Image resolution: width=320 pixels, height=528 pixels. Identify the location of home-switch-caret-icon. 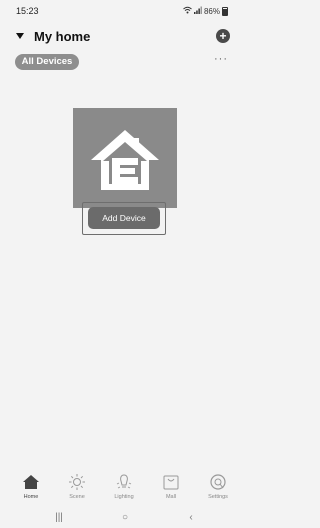
(20, 36).